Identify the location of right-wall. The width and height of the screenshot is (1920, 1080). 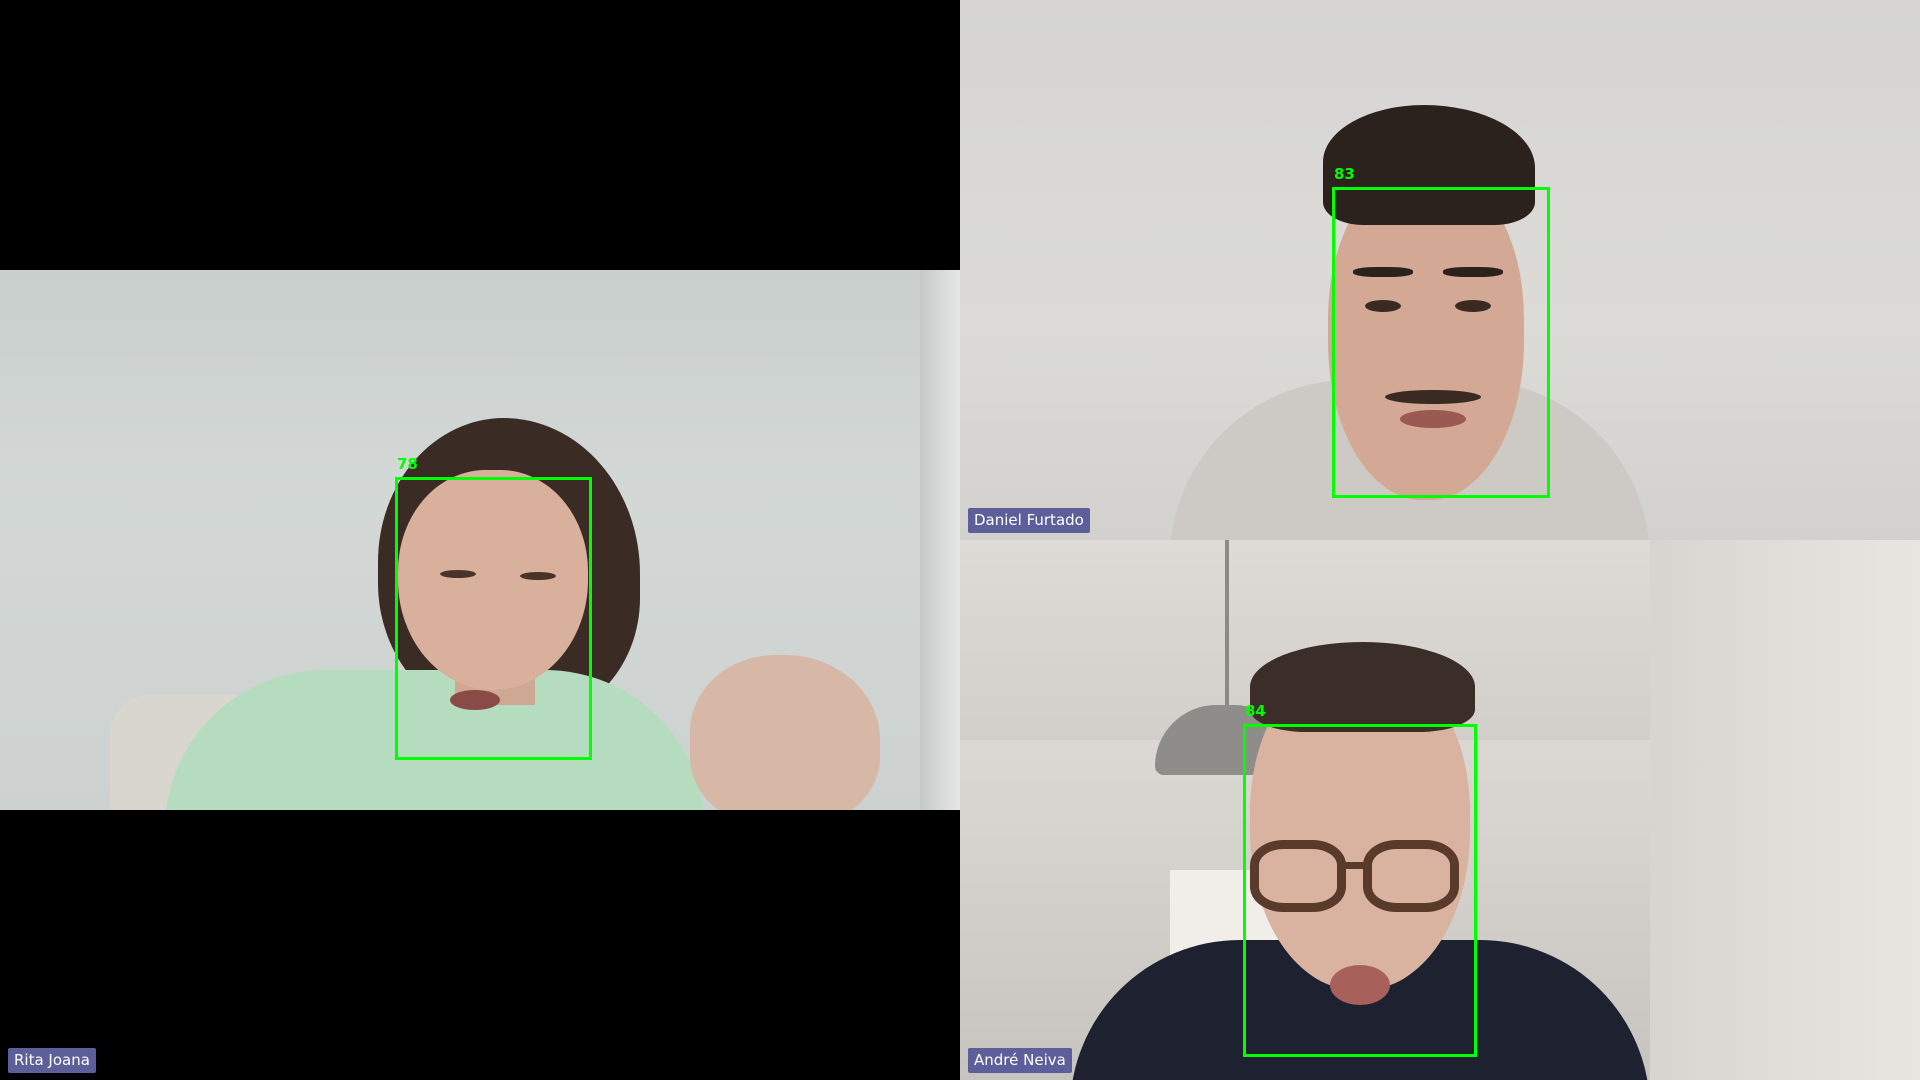
(1785, 810).